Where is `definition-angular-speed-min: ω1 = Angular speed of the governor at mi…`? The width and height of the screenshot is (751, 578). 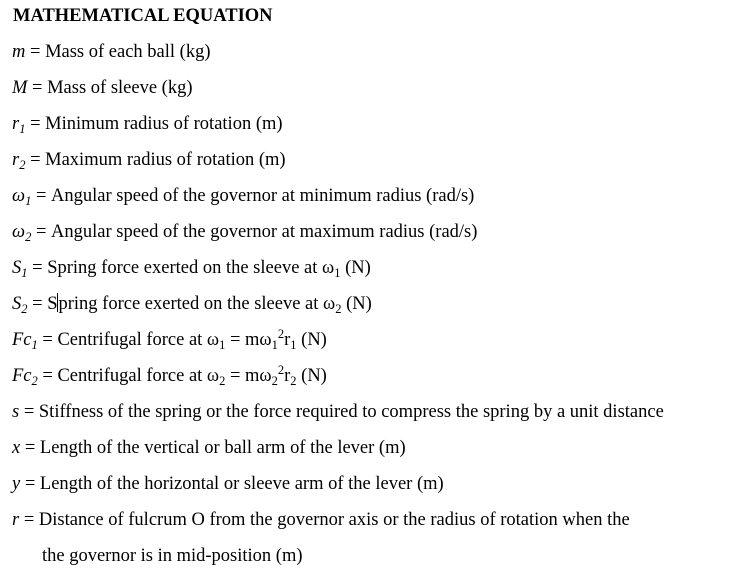 definition-angular-speed-min: ω1 = Angular speed of the governor at mi… is located at coordinates (243, 196).